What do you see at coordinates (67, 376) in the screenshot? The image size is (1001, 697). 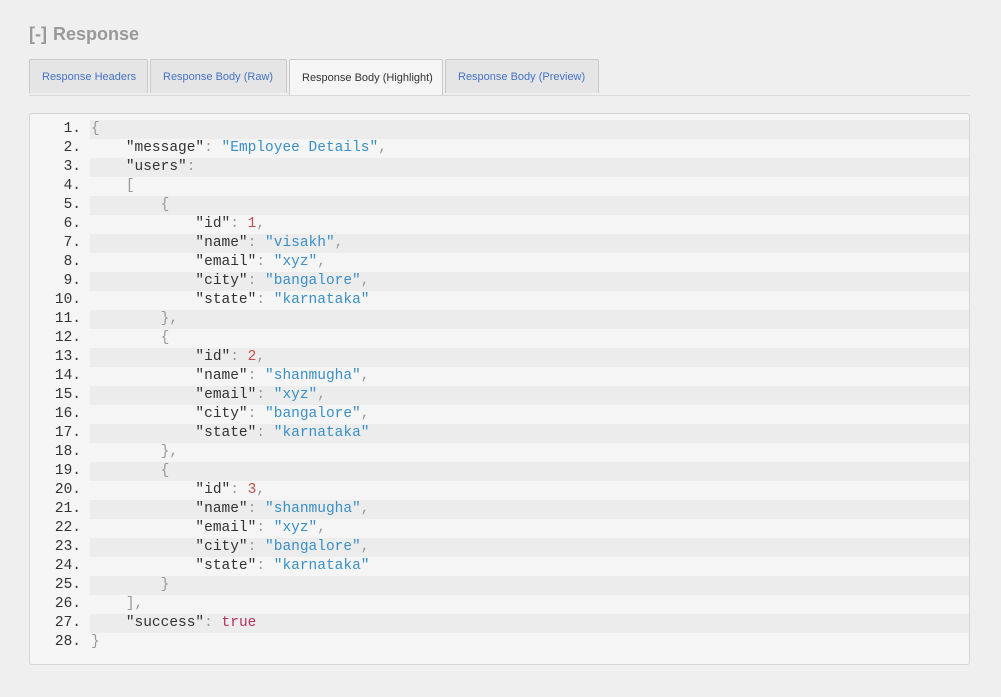 I see `line-number: 14.` at bounding box center [67, 376].